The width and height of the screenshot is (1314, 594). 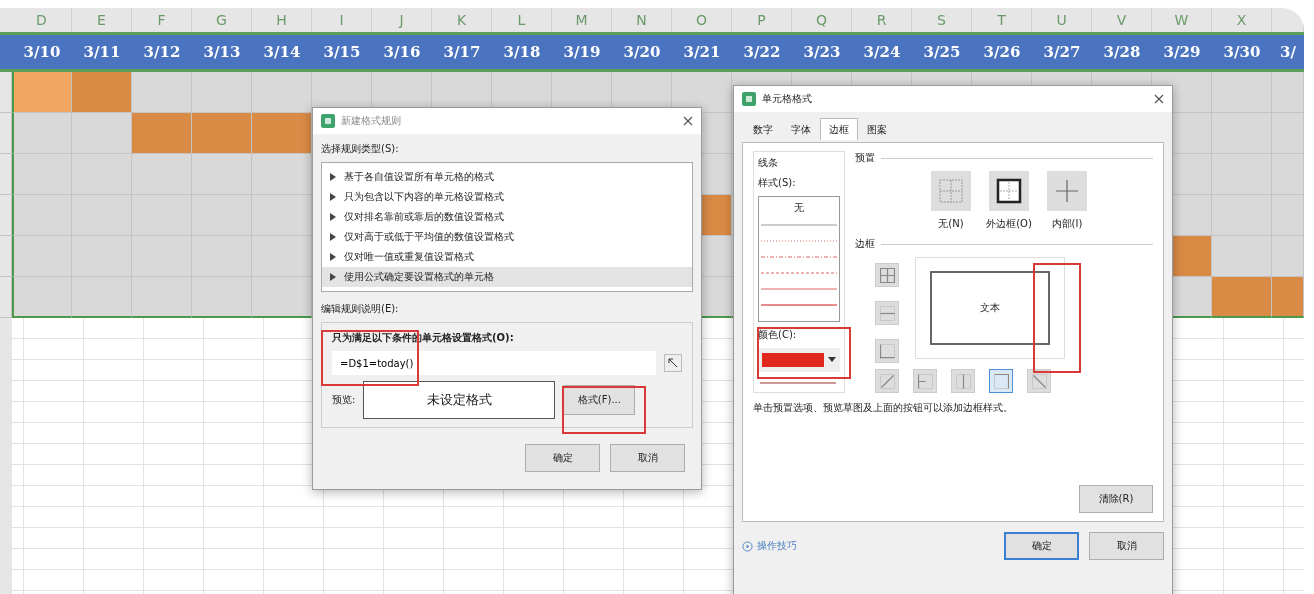 What do you see at coordinates (1122, 52) in the screenshot?
I see `date-cell-text: 3/28` at bounding box center [1122, 52].